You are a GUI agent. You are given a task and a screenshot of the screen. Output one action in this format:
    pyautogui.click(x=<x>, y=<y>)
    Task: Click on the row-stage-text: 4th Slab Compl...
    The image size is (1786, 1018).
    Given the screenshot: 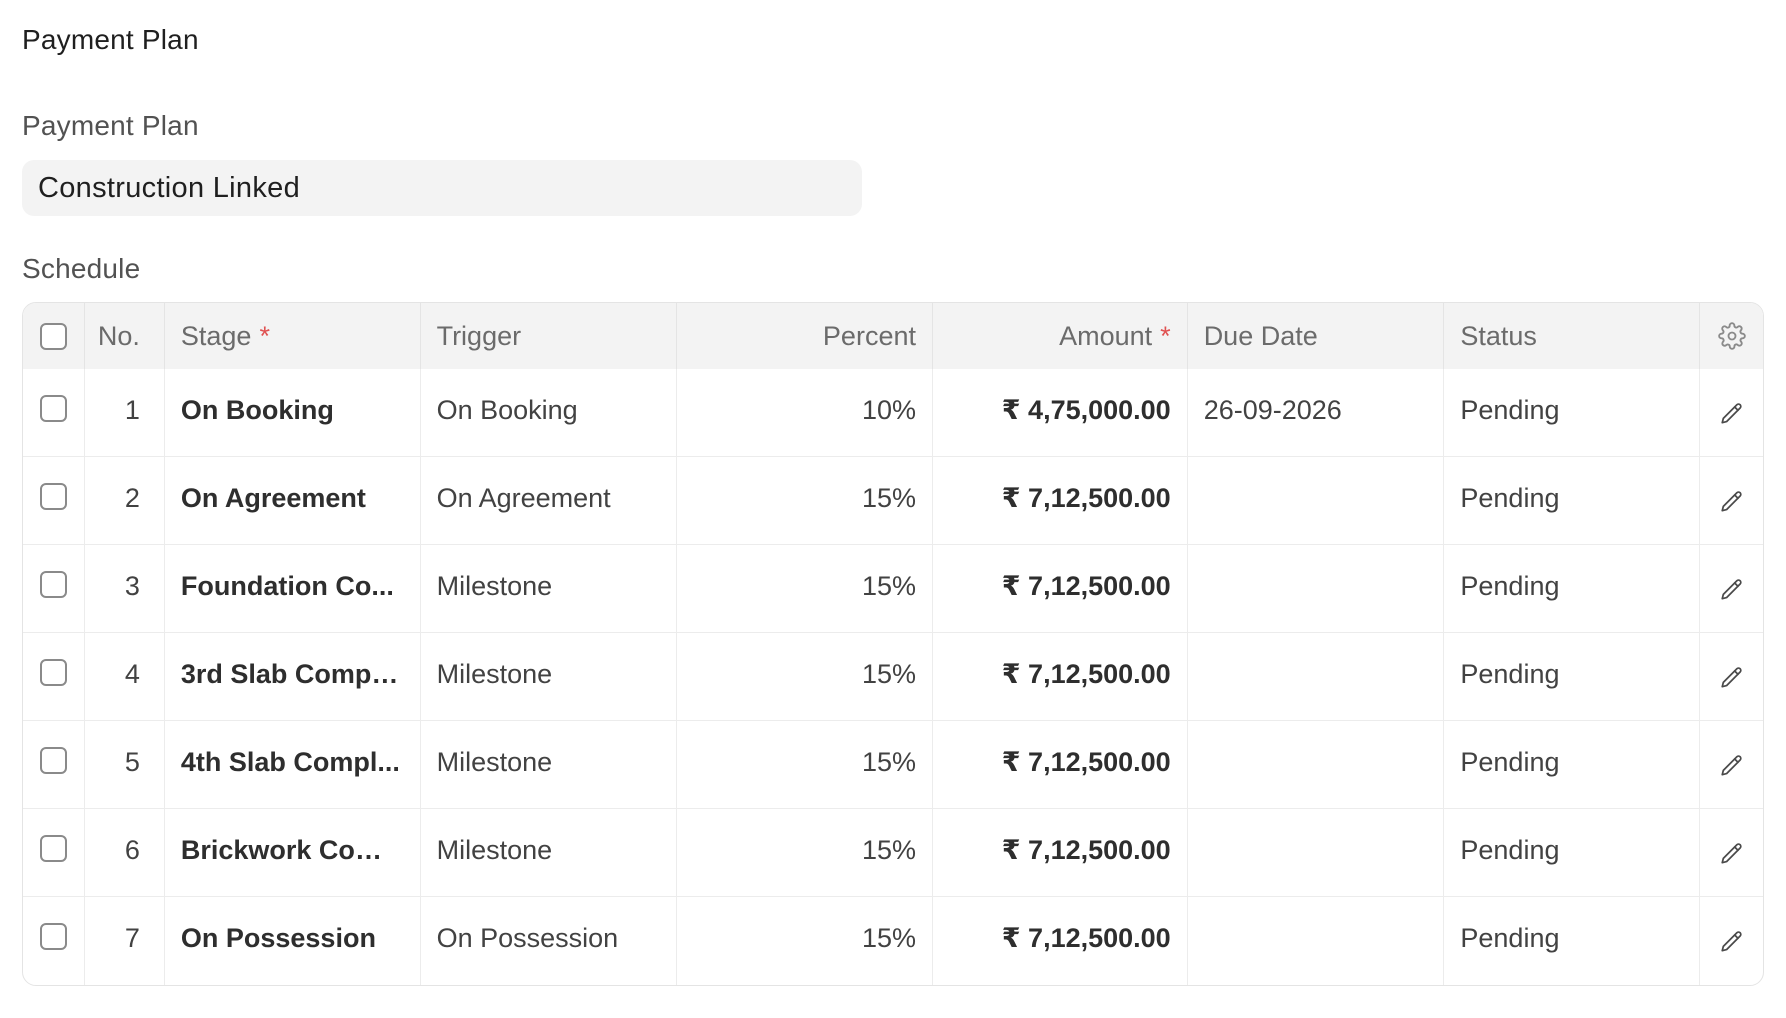 What is the action you would take?
    pyautogui.click(x=290, y=762)
    